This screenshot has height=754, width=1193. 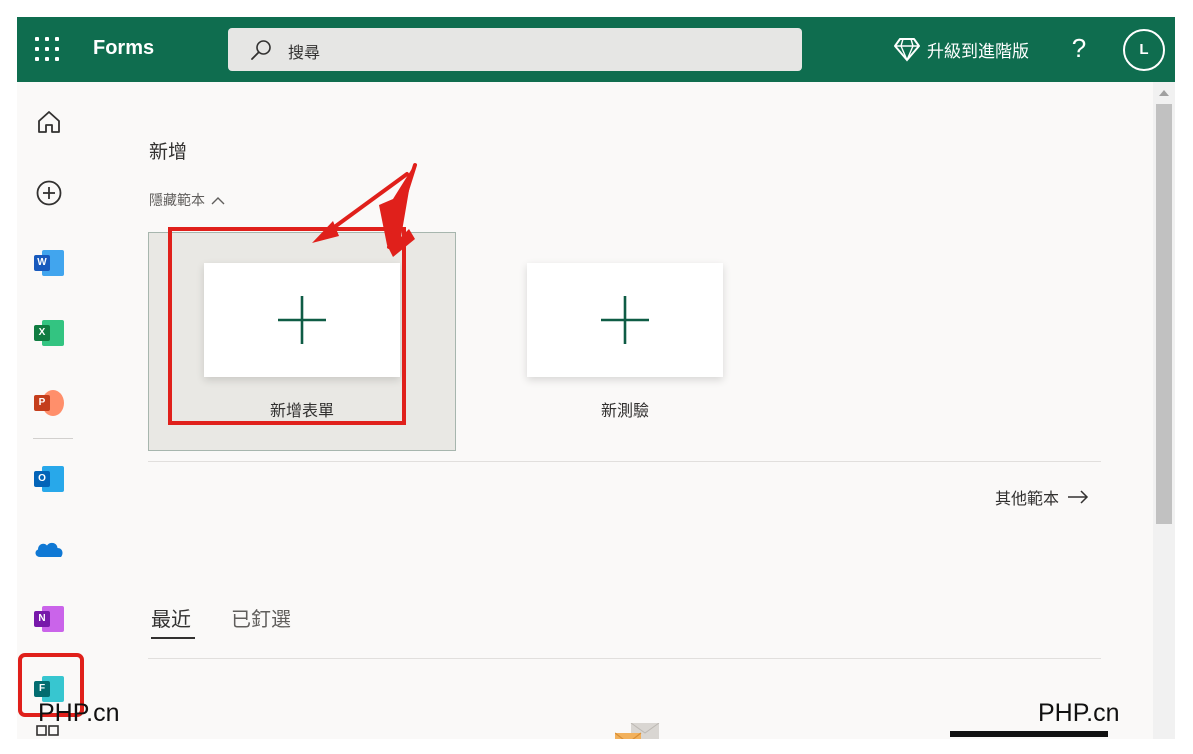 What do you see at coordinates (364, 210) in the screenshot?
I see `annotation-arrows` at bounding box center [364, 210].